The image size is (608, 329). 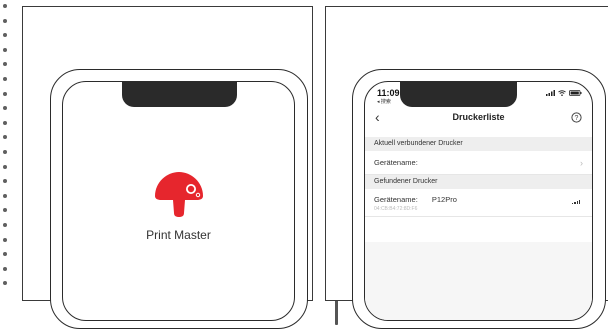 I want to click on dotted-margin, so click(x=5, y=146).